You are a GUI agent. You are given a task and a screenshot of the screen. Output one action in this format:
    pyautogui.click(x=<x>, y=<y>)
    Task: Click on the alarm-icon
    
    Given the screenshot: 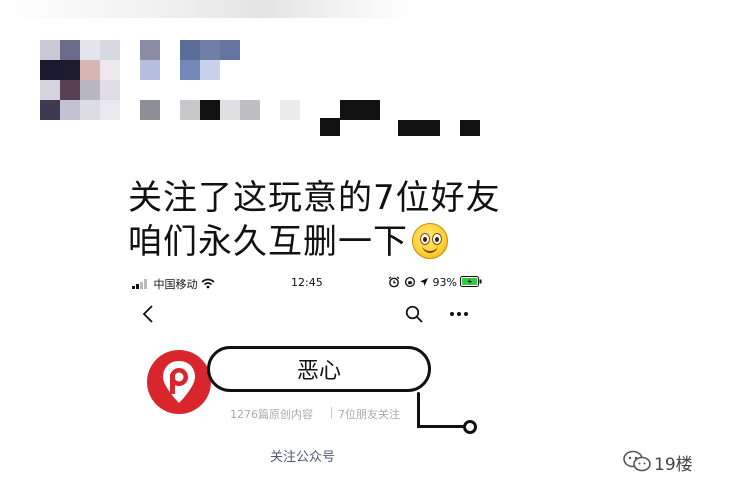 What is the action you would take?
    pyautogui.click(x=394, y=282)
    